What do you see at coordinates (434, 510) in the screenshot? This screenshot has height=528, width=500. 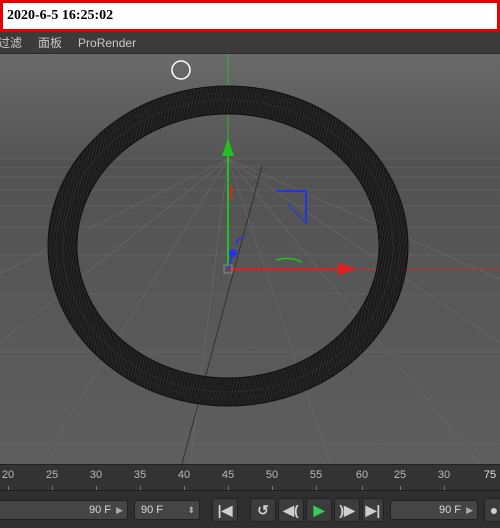 I see `end-frame-field: 90 F ▶` at bounding box center [434, 510].